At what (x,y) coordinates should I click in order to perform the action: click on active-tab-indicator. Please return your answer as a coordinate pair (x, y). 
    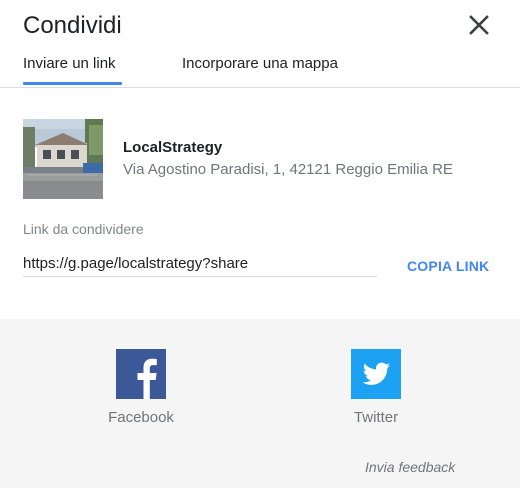
    Looking at the image, I should click on (72, 83).